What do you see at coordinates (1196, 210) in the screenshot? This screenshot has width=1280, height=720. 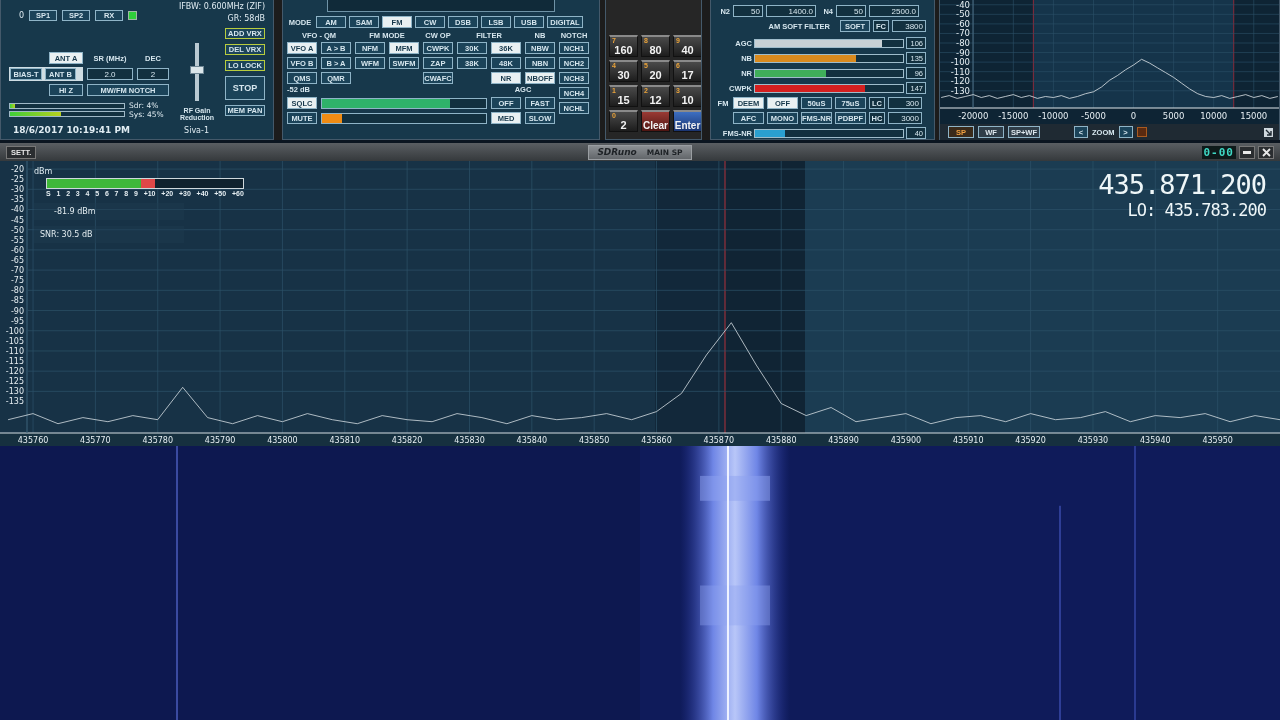 I see `lo-frequency-display: LO: 435.783.200` at bounding box center [1196, 210].